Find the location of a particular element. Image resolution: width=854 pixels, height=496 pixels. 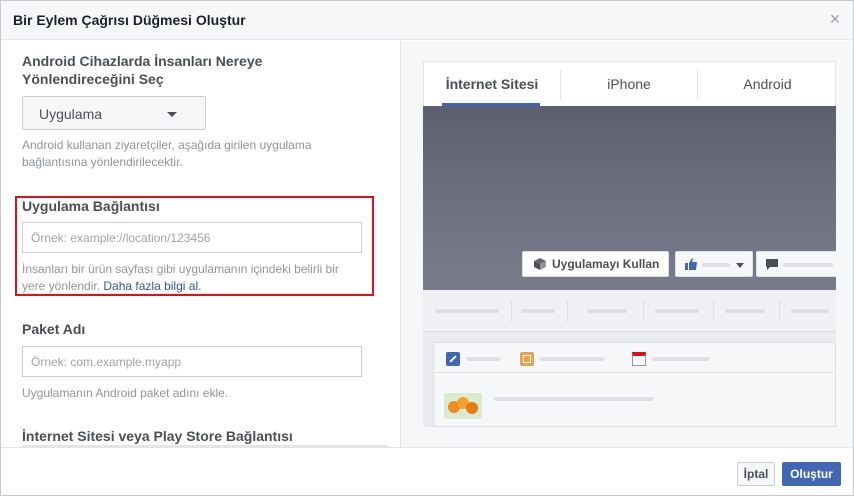

package-name-title: Paket Adı is located at coordinates (54, 329).